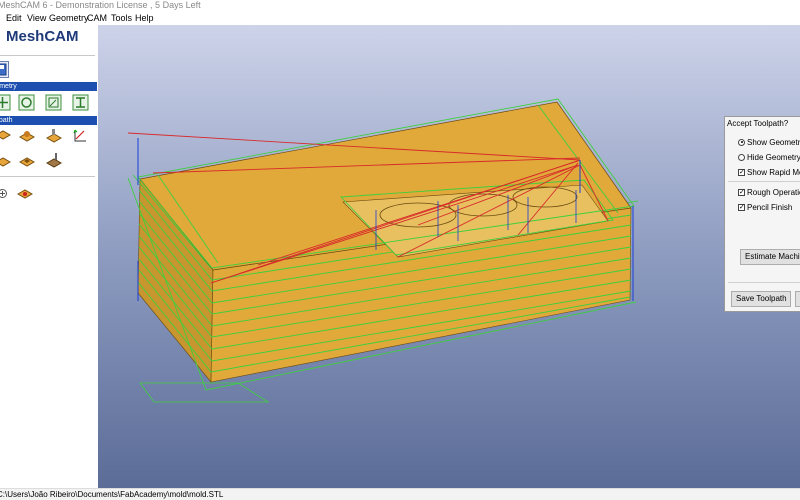 The height and width of the screenshot is (500, 800). What do you see at coordinates (773, 157) in the screenshot?
I see `hide-geometry-label: Hide Geometry` at bounding box center [773, 157].